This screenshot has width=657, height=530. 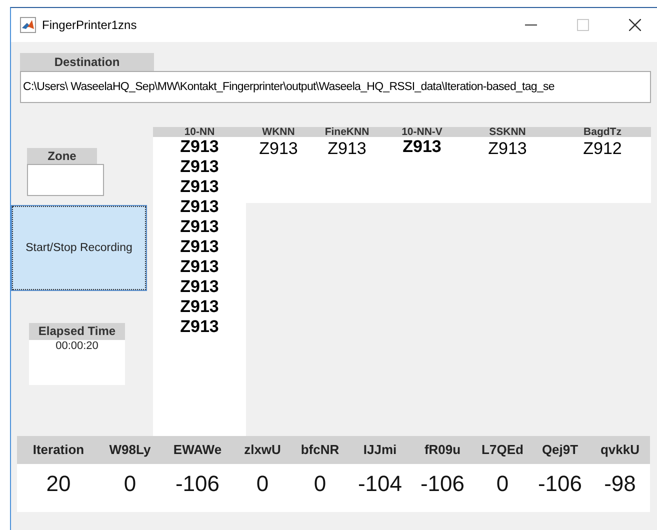 What do you see at coordinates (87, 62) in the screenshot?
I see `destination-label: Destination` at bounding box center [87, 62].